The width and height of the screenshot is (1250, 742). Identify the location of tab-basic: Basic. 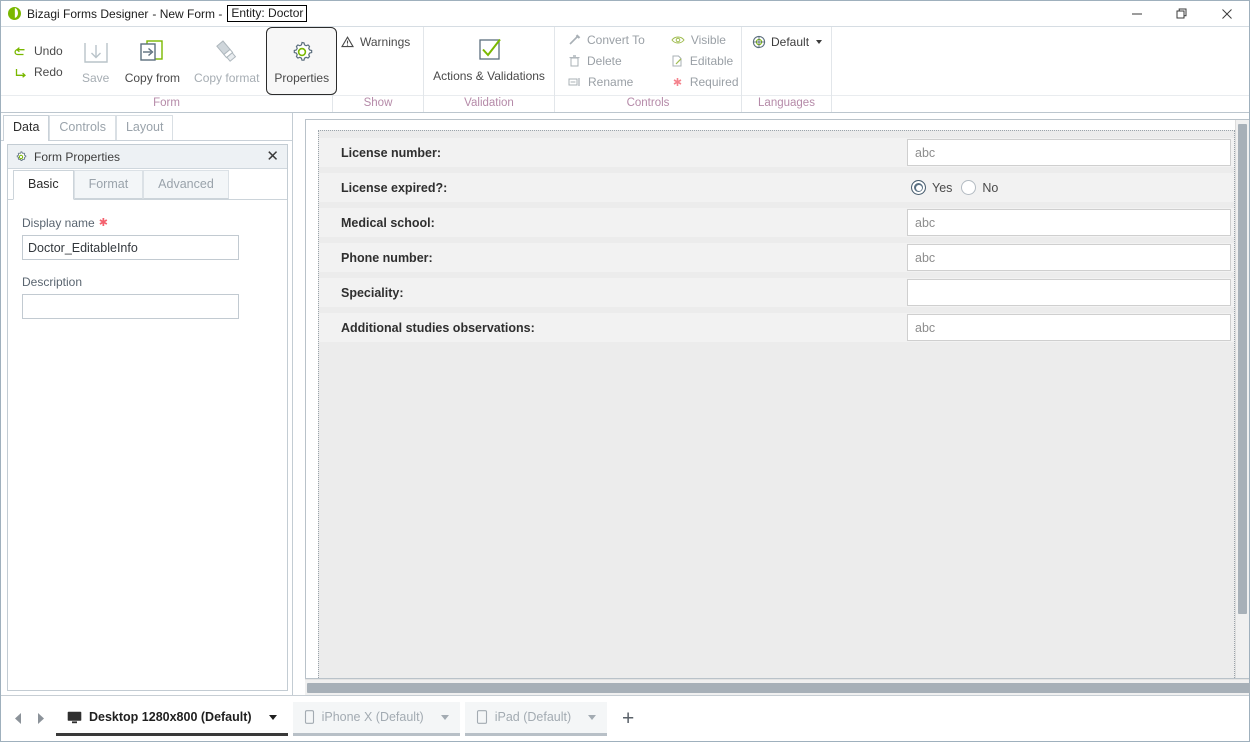
(43, 185).